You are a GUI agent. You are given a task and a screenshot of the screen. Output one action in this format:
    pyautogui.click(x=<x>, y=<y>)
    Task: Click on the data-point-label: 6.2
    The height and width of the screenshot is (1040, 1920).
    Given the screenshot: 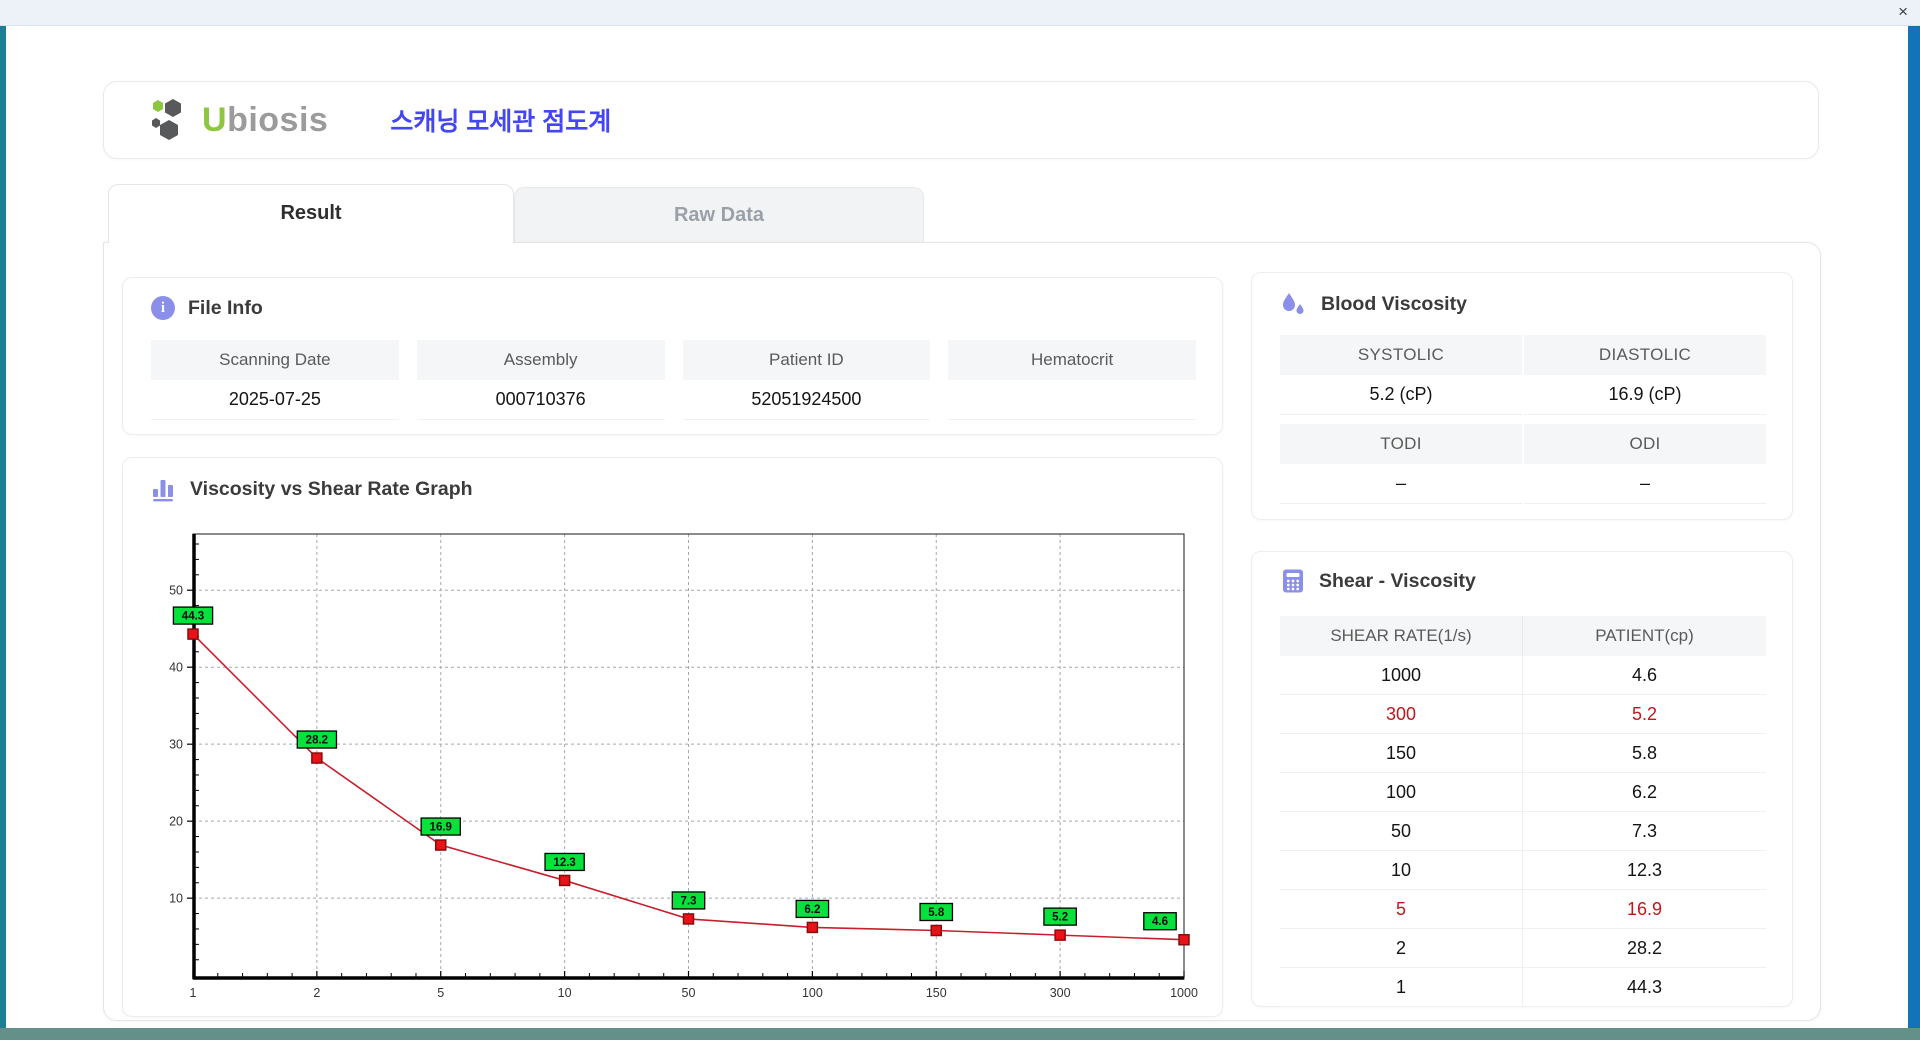 What is the action you would take?
    pyautogui.click(x=812, y=910)
    